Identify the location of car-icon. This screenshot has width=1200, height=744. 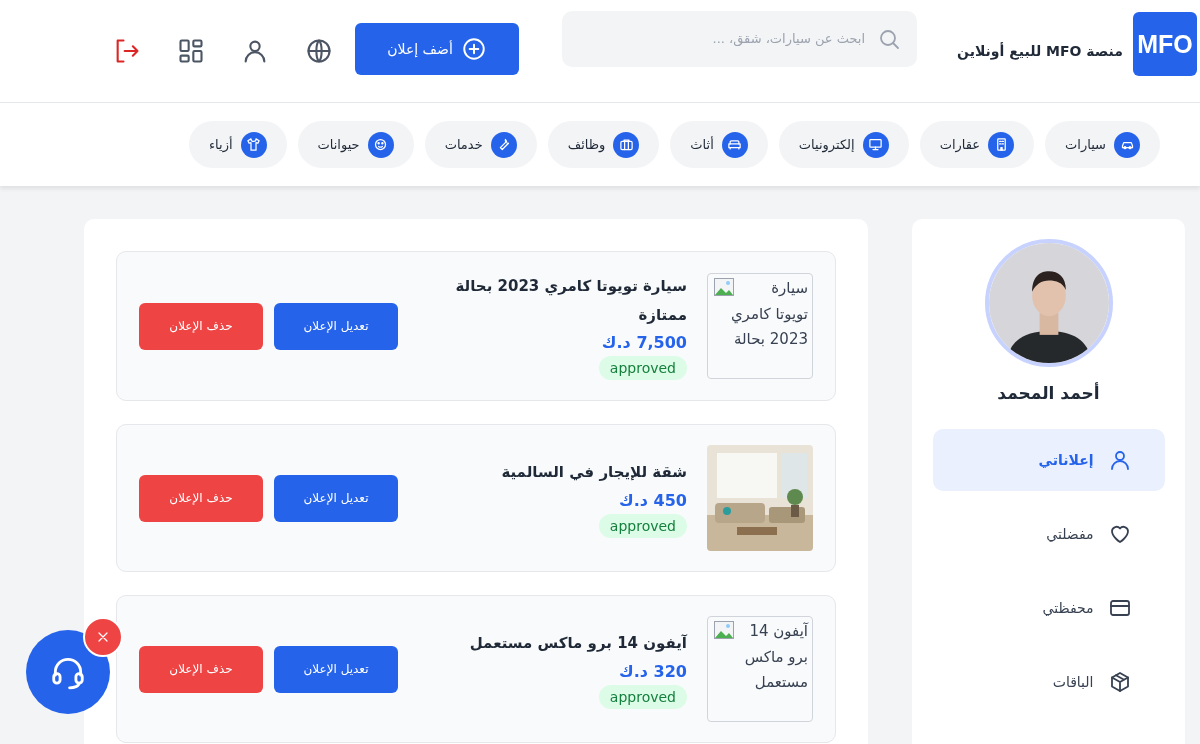
(1127, 144).